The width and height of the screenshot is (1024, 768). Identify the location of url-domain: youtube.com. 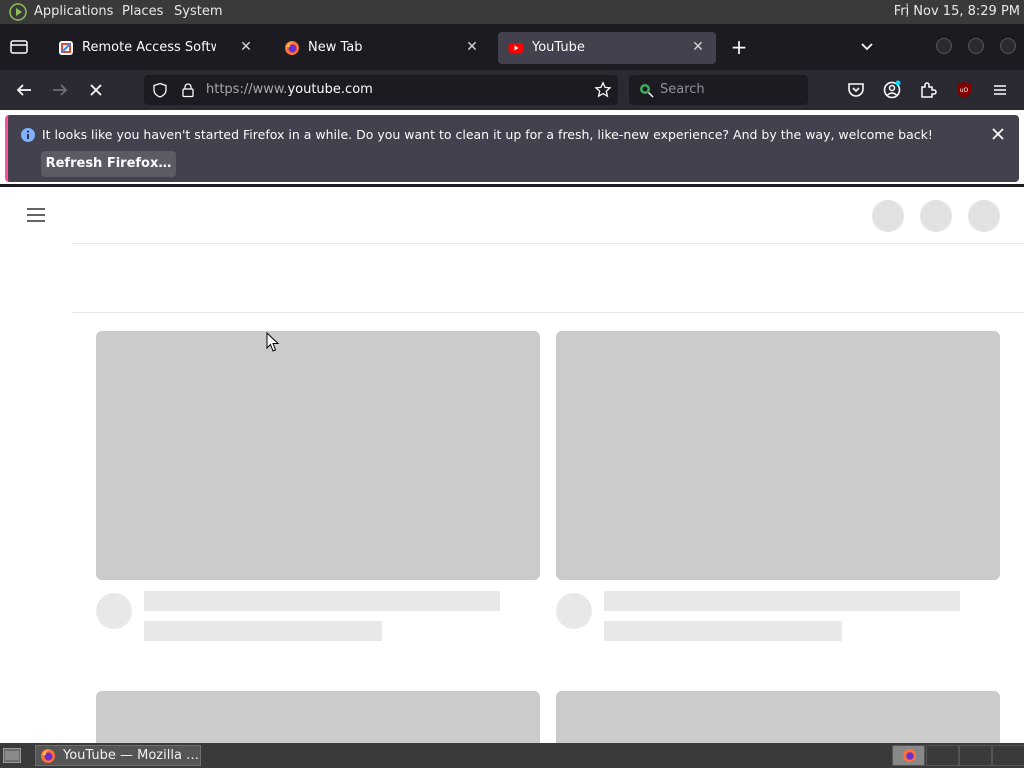
(330, 89).